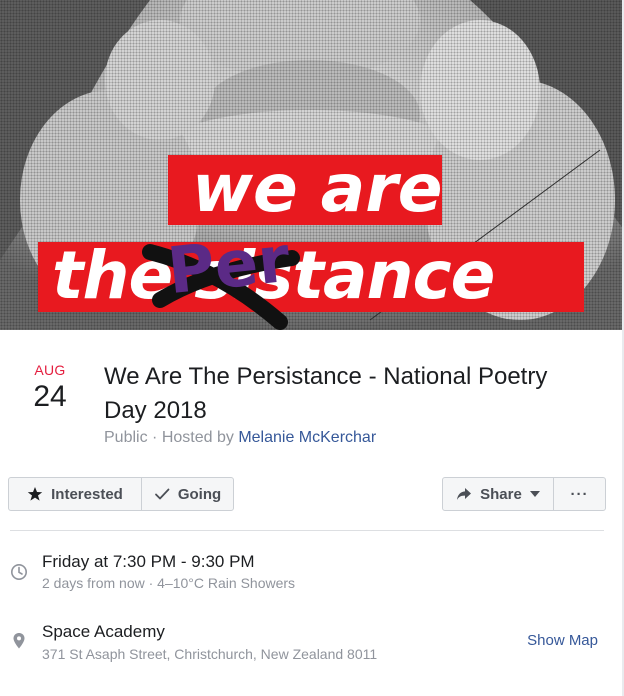  I want to click on share-label: Share, so click(501, 494).